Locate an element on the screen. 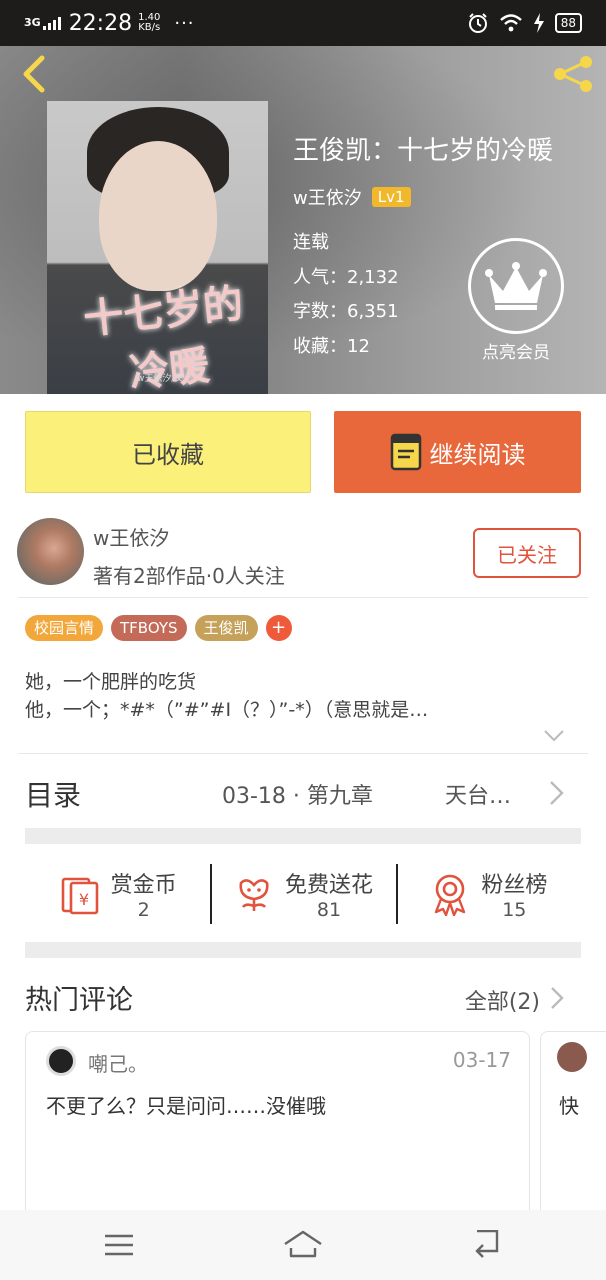  author-row: w王依汐 Lv1 is located at coordinates (352, 197).